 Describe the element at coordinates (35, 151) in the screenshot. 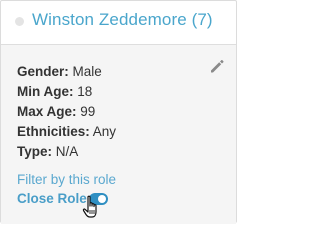

I see `field-label: Type:` at that location.